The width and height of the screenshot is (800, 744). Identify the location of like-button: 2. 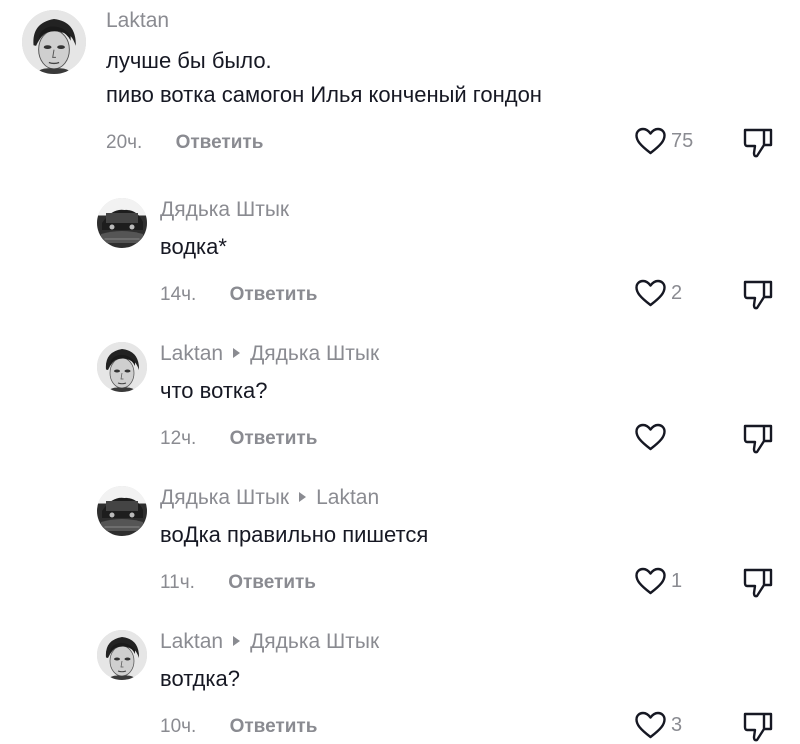
(658, 293).